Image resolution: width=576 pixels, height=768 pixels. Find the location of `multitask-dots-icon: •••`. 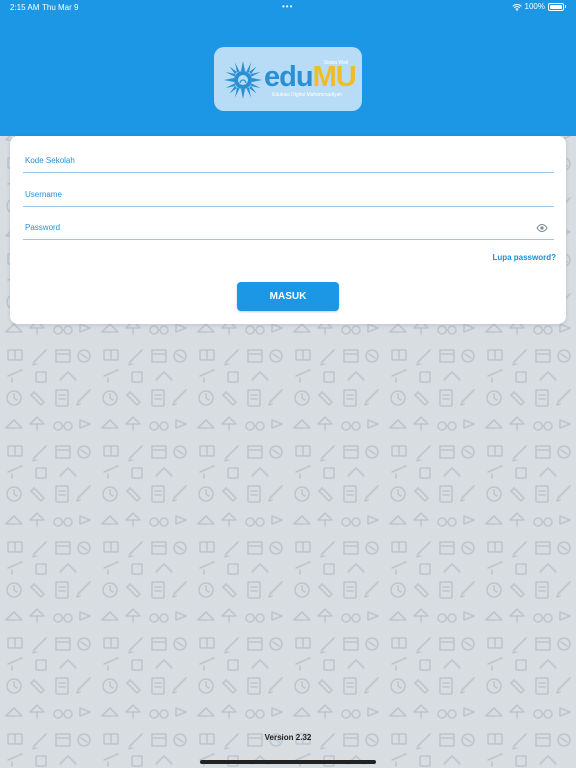

multitask-dots-icon: ••• is located at coordinates (287, 6).